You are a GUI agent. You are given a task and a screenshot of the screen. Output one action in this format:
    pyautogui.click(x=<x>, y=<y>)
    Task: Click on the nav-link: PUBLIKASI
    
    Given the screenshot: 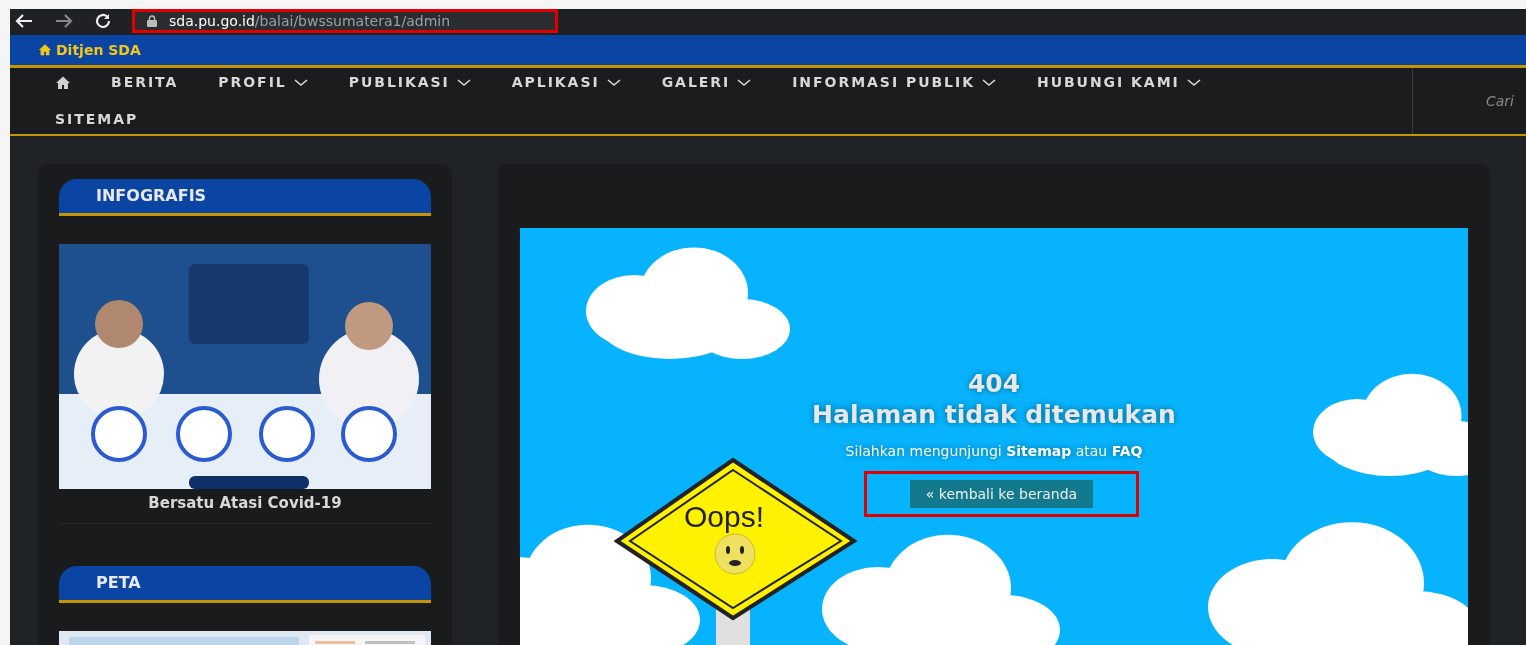 What is the action you would take?
    pyautogui.click(x=410, y=82)
    